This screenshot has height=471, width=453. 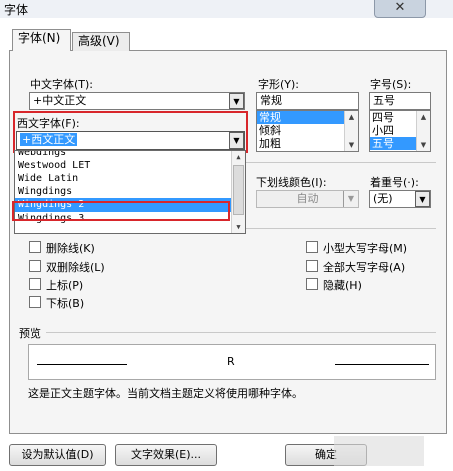 What do you see at coordinates (137, 101) in the screenshot?
I see `chinese-font-select: +中文正文 ▼` at bounding box center [137, 101].